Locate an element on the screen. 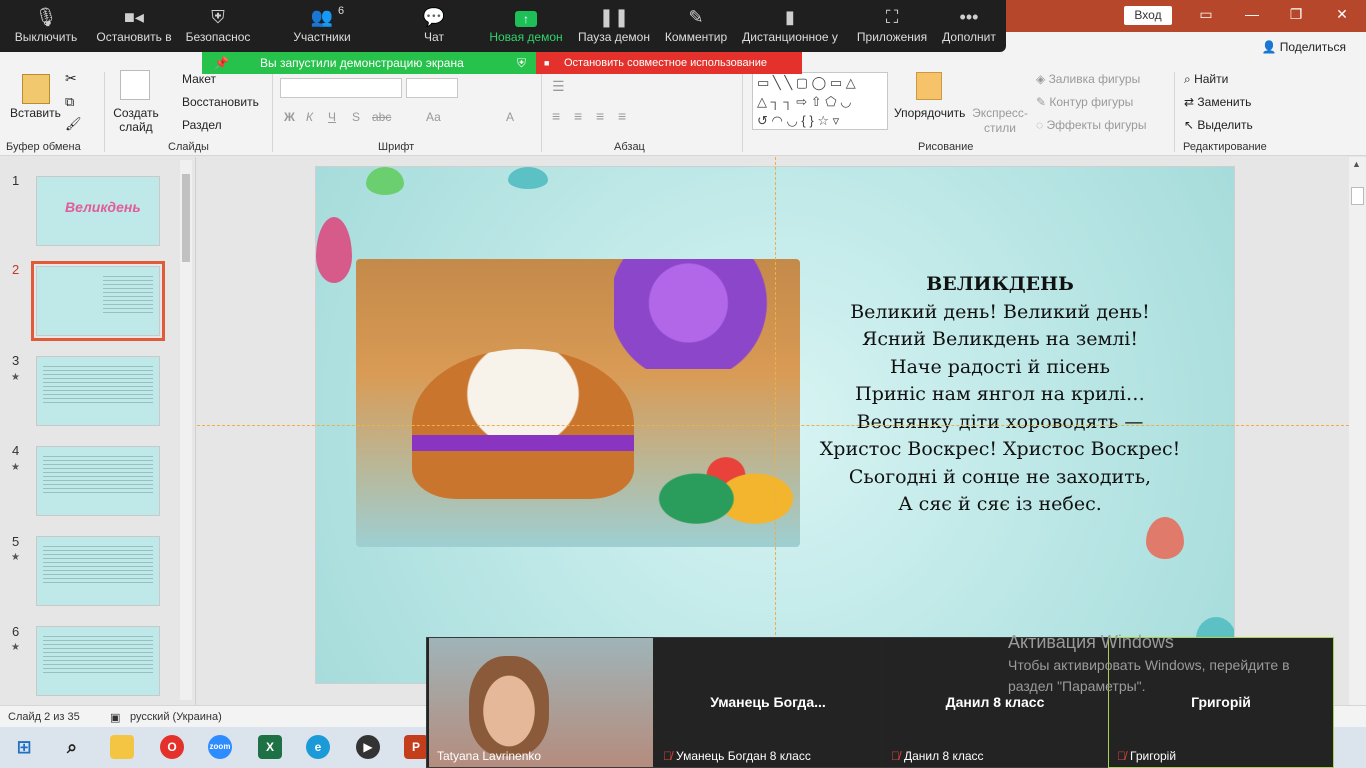  strikethrough-button: abc is located at coordinates (381, 117).